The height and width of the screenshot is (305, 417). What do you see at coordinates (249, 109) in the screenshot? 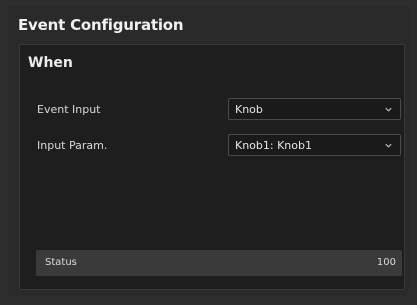
I see `event-input-value: Knob` at bounding box center [249, 109].